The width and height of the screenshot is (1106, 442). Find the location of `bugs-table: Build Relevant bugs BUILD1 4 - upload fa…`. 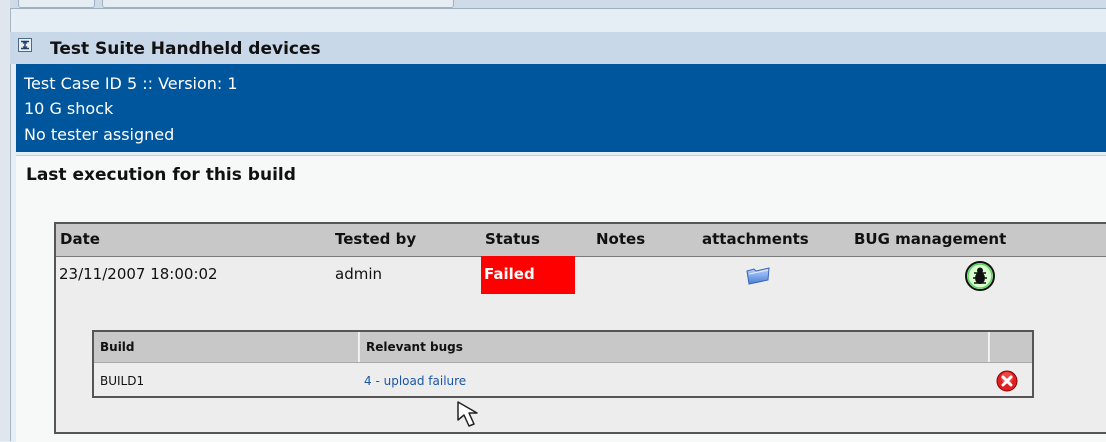

bugs-table: Build Relevant bugs BUILD1 4 - upload fa… is located at coordinates (563, 364).